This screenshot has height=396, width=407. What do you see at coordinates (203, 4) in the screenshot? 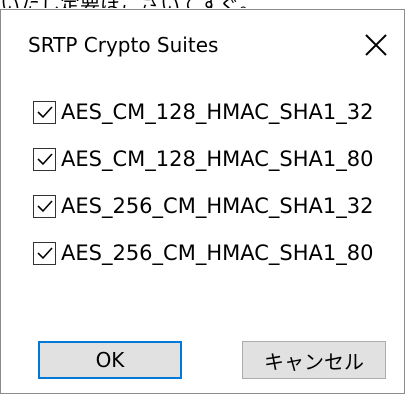
I see `background-window-text: いたし定要ほこさいてすぐ。` at bounding box center [203, 4].